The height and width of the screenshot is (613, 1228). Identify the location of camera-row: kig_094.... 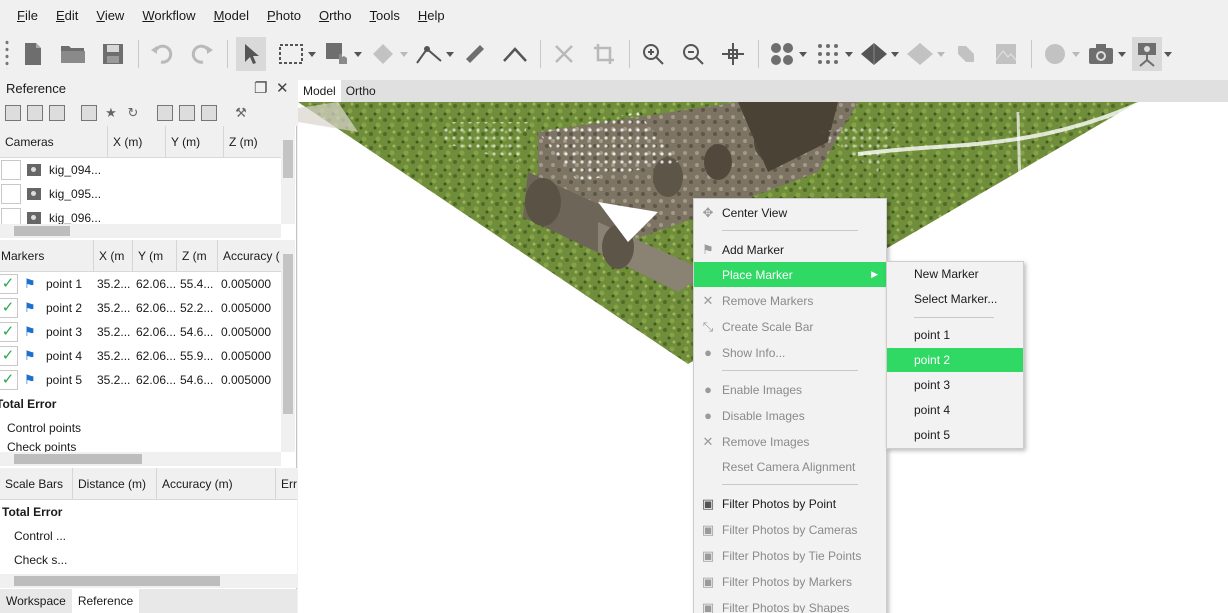
(140, 170).